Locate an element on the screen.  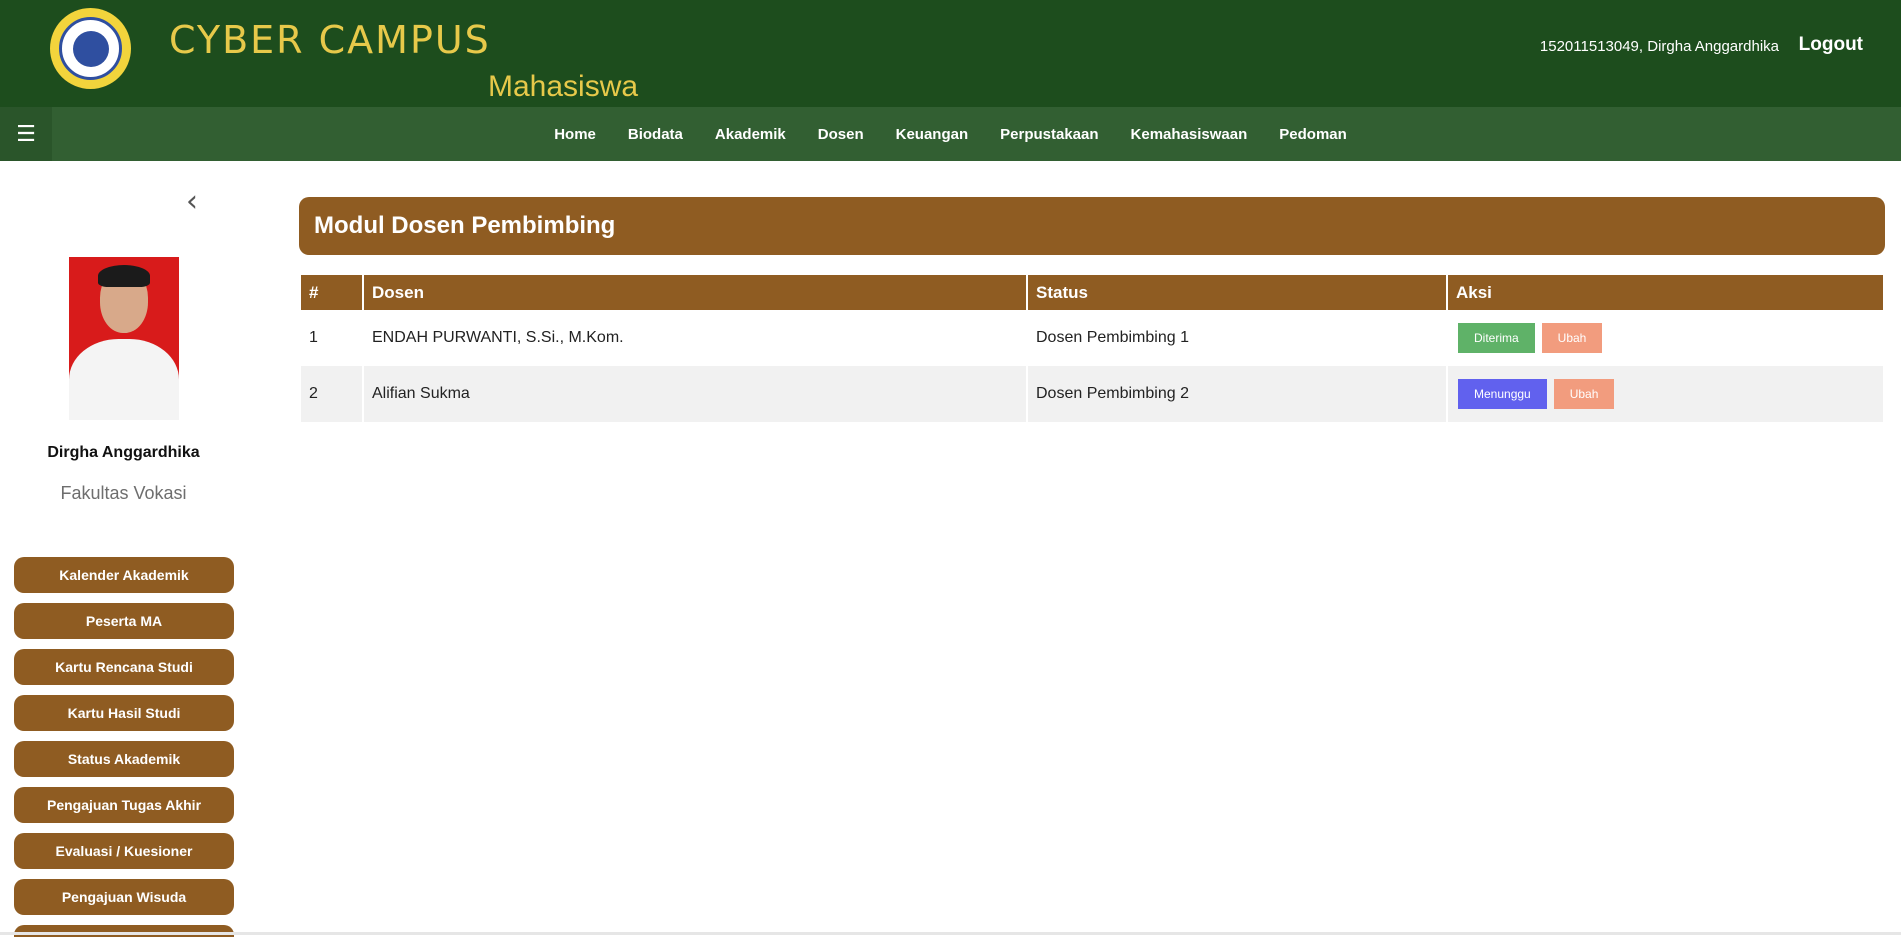
student-photo is located at coordinates (124, 338).